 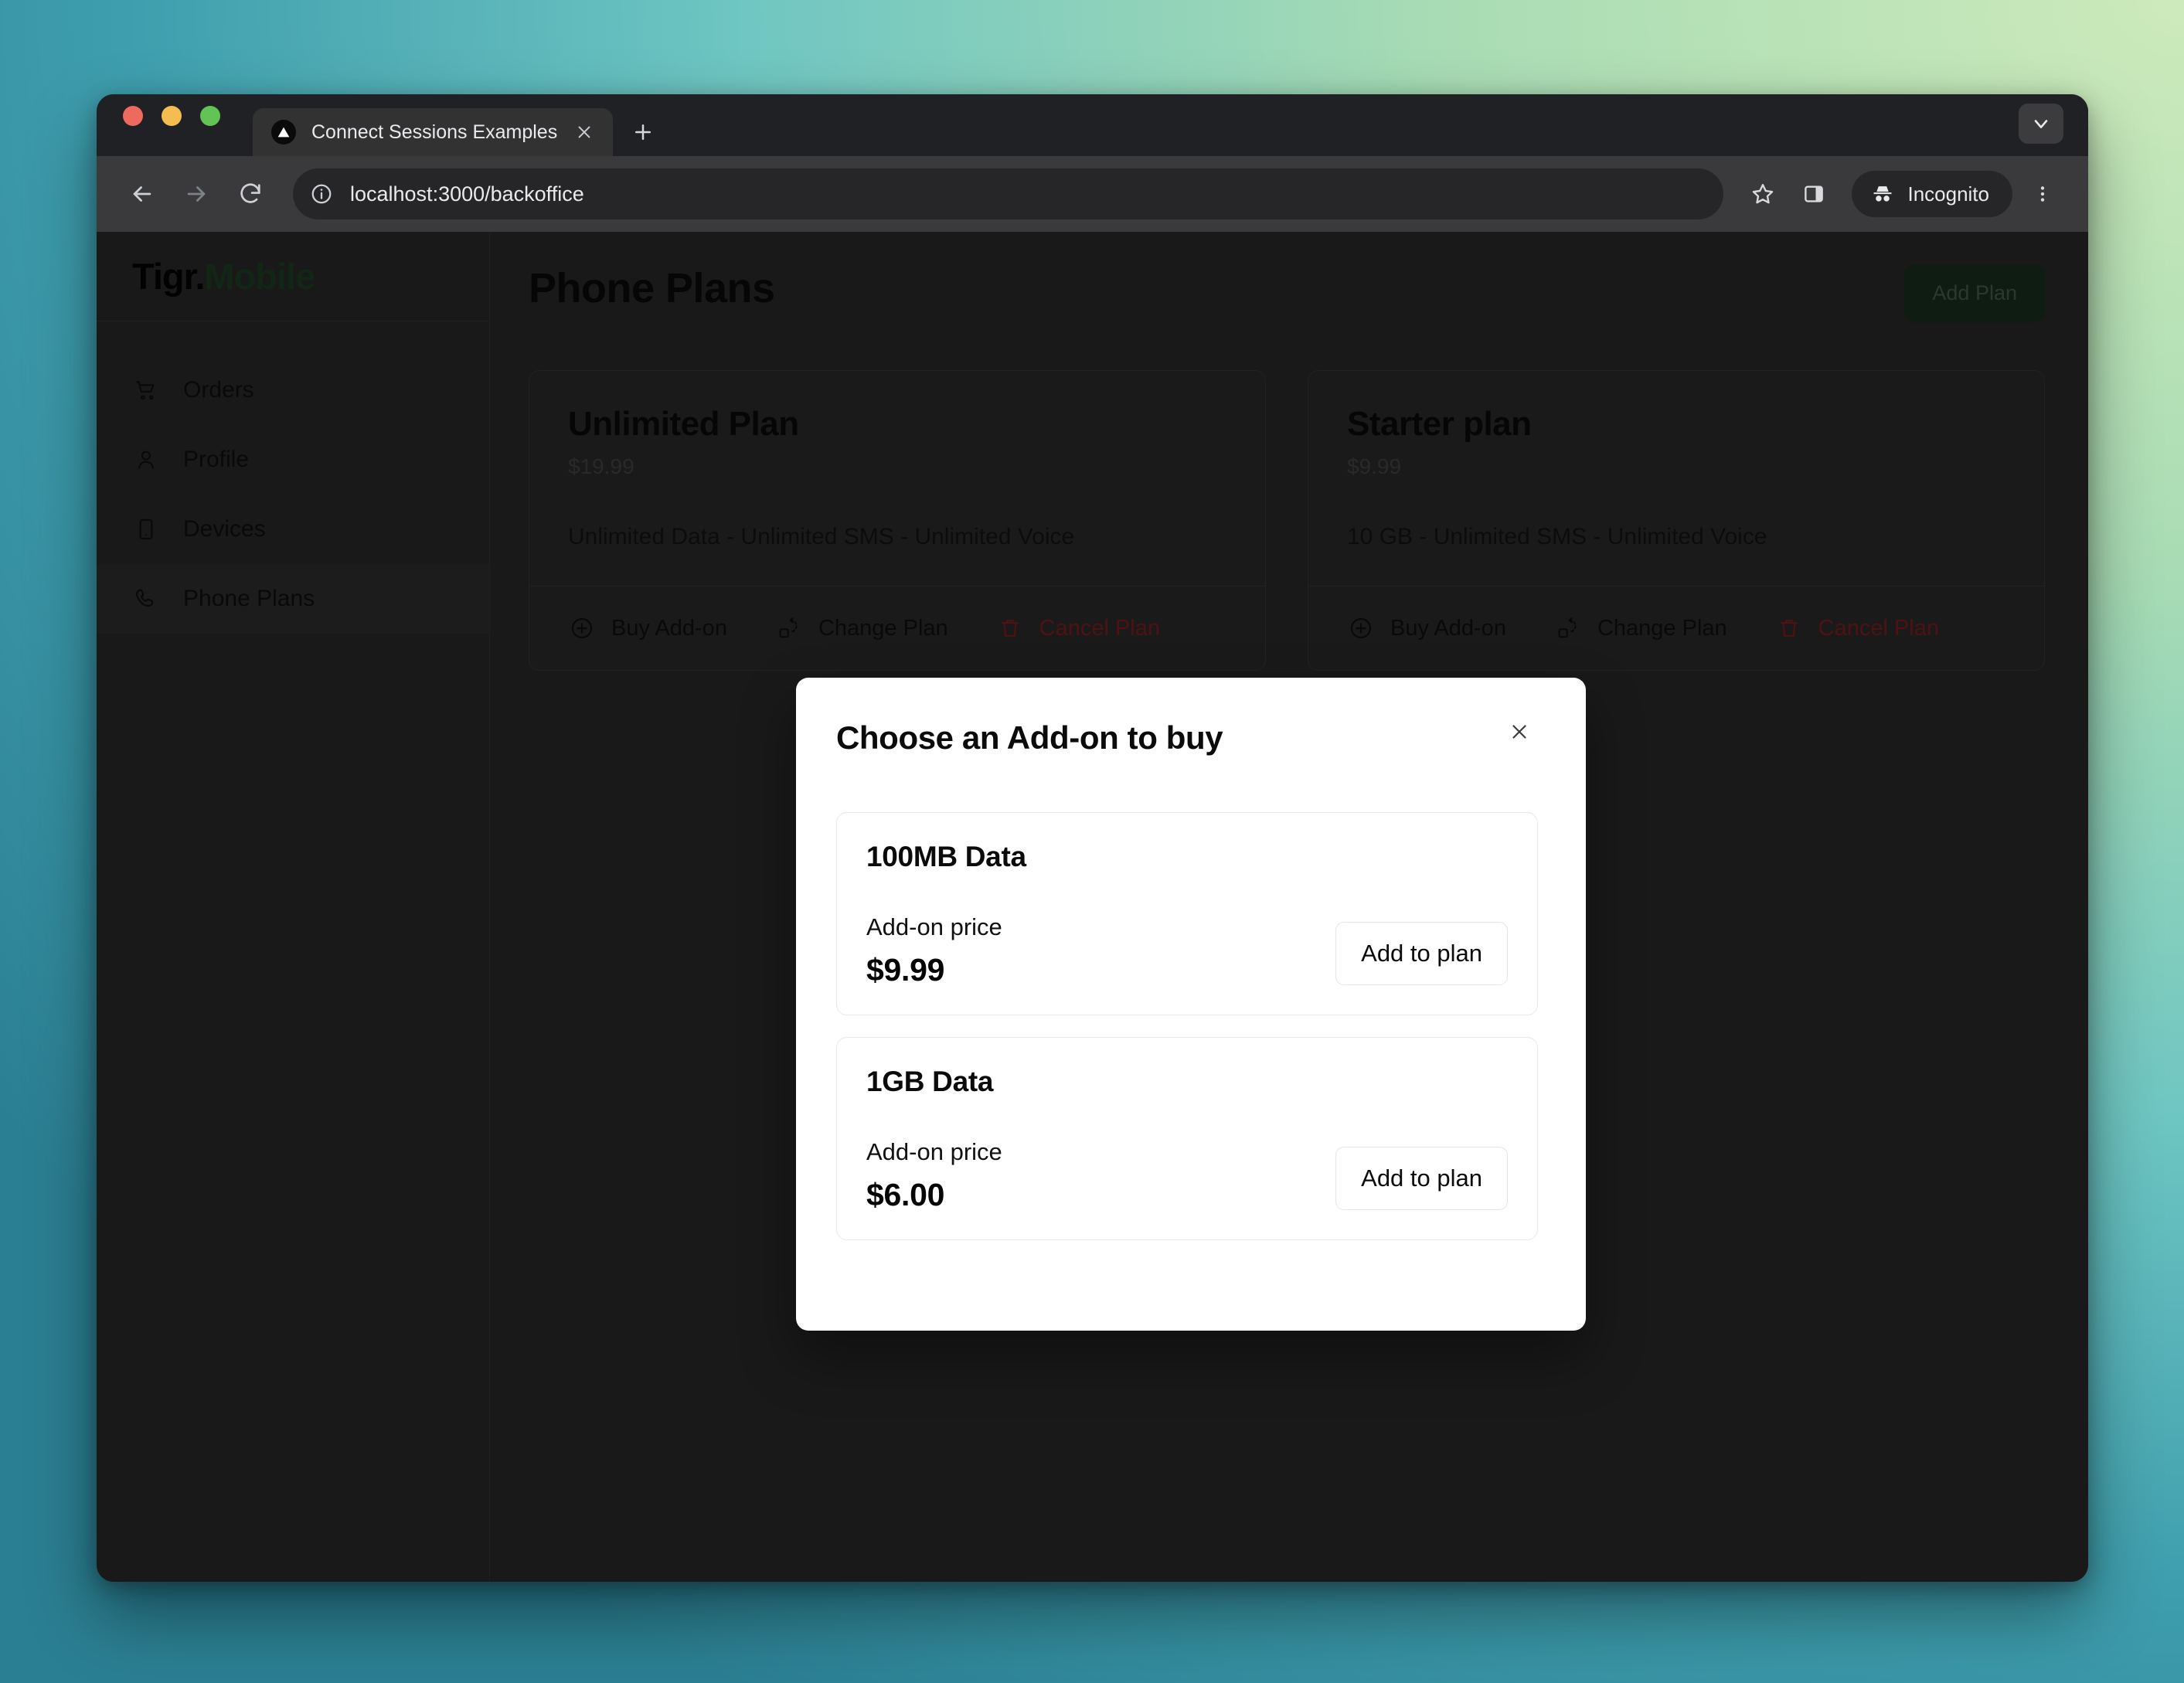 What do you see at coordinates (2043, 194) in the screenshot?
I see `browser-menu-icon` at bounding box center [2043, 194].